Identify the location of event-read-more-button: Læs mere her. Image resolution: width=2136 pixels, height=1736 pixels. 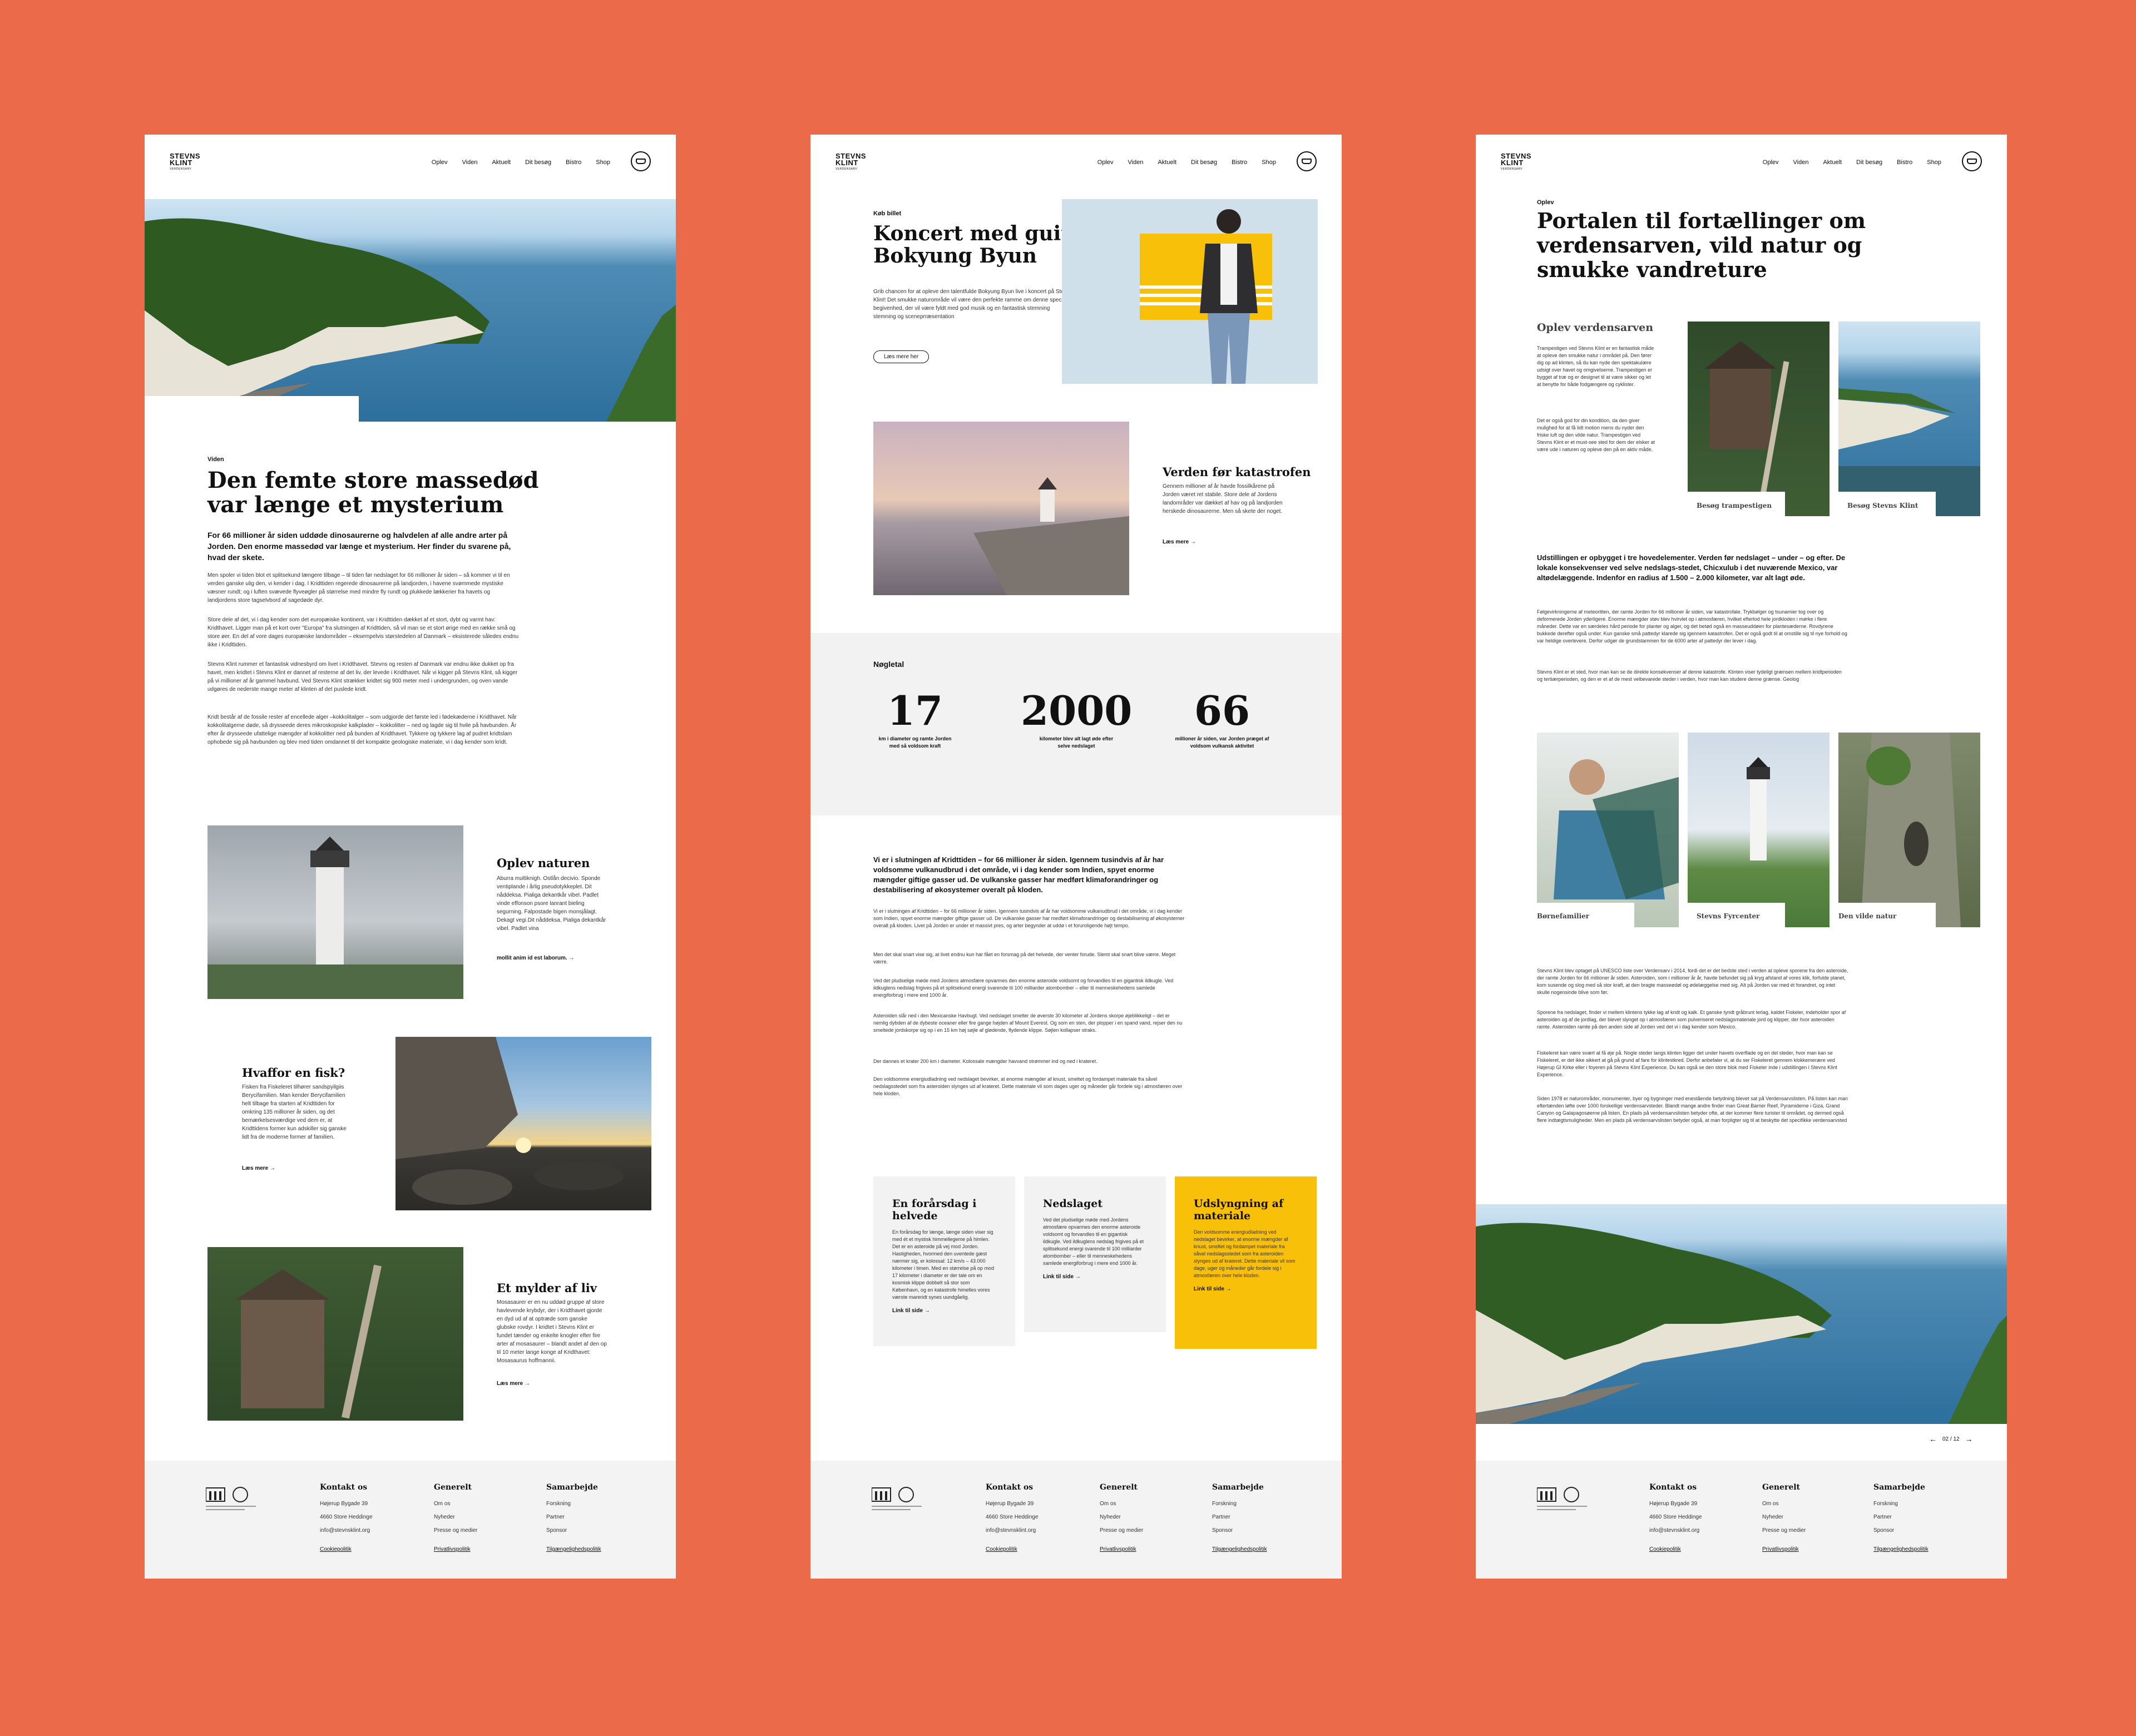
(901, 356).